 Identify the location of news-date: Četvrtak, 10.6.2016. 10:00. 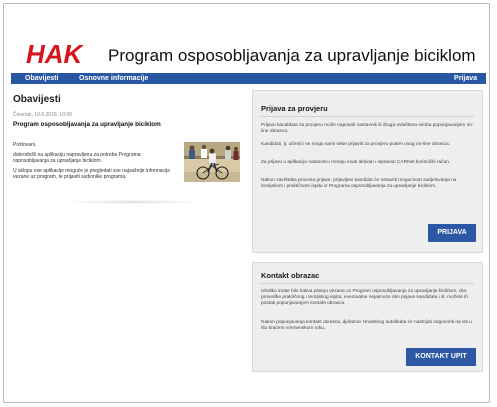
(42, 115).